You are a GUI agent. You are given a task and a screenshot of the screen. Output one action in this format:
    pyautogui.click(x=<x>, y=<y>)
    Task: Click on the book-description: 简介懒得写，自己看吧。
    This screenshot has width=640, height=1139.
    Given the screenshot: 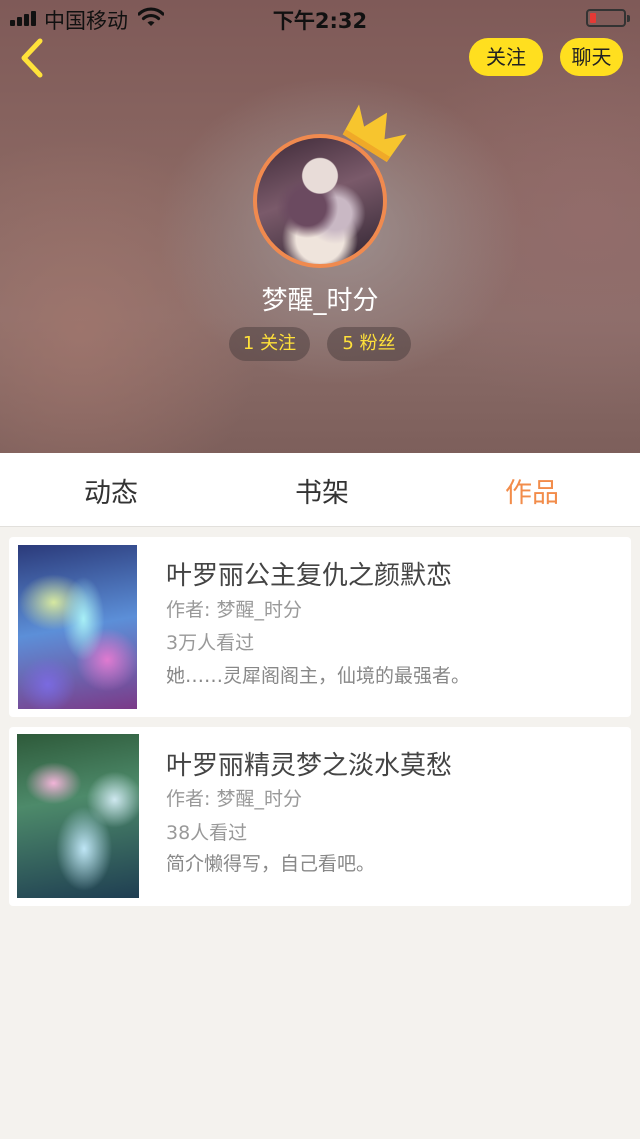 What is the action you would take?
    pyautogui.click(x=271, y=864)
    